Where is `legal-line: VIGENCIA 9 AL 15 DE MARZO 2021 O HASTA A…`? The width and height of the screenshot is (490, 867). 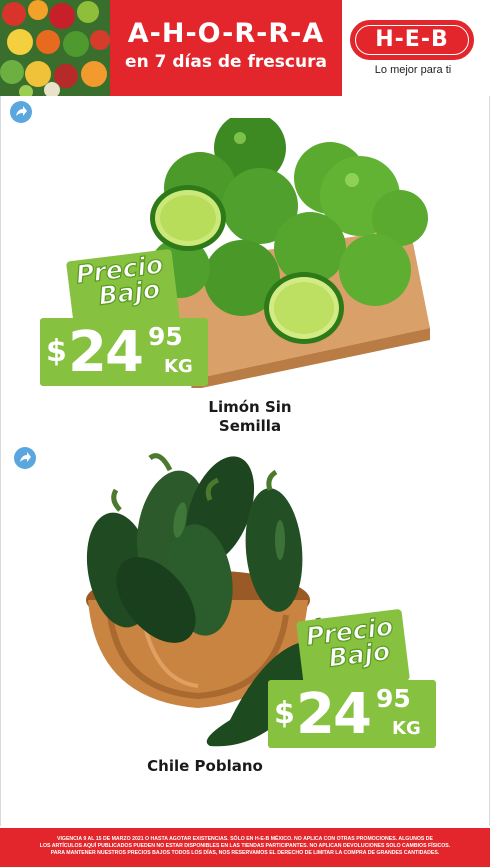 legal-line: VIGENCIA 9 AL 15 DE MARZO 2021 O HASTA A… is located at coordinates (245, 839).